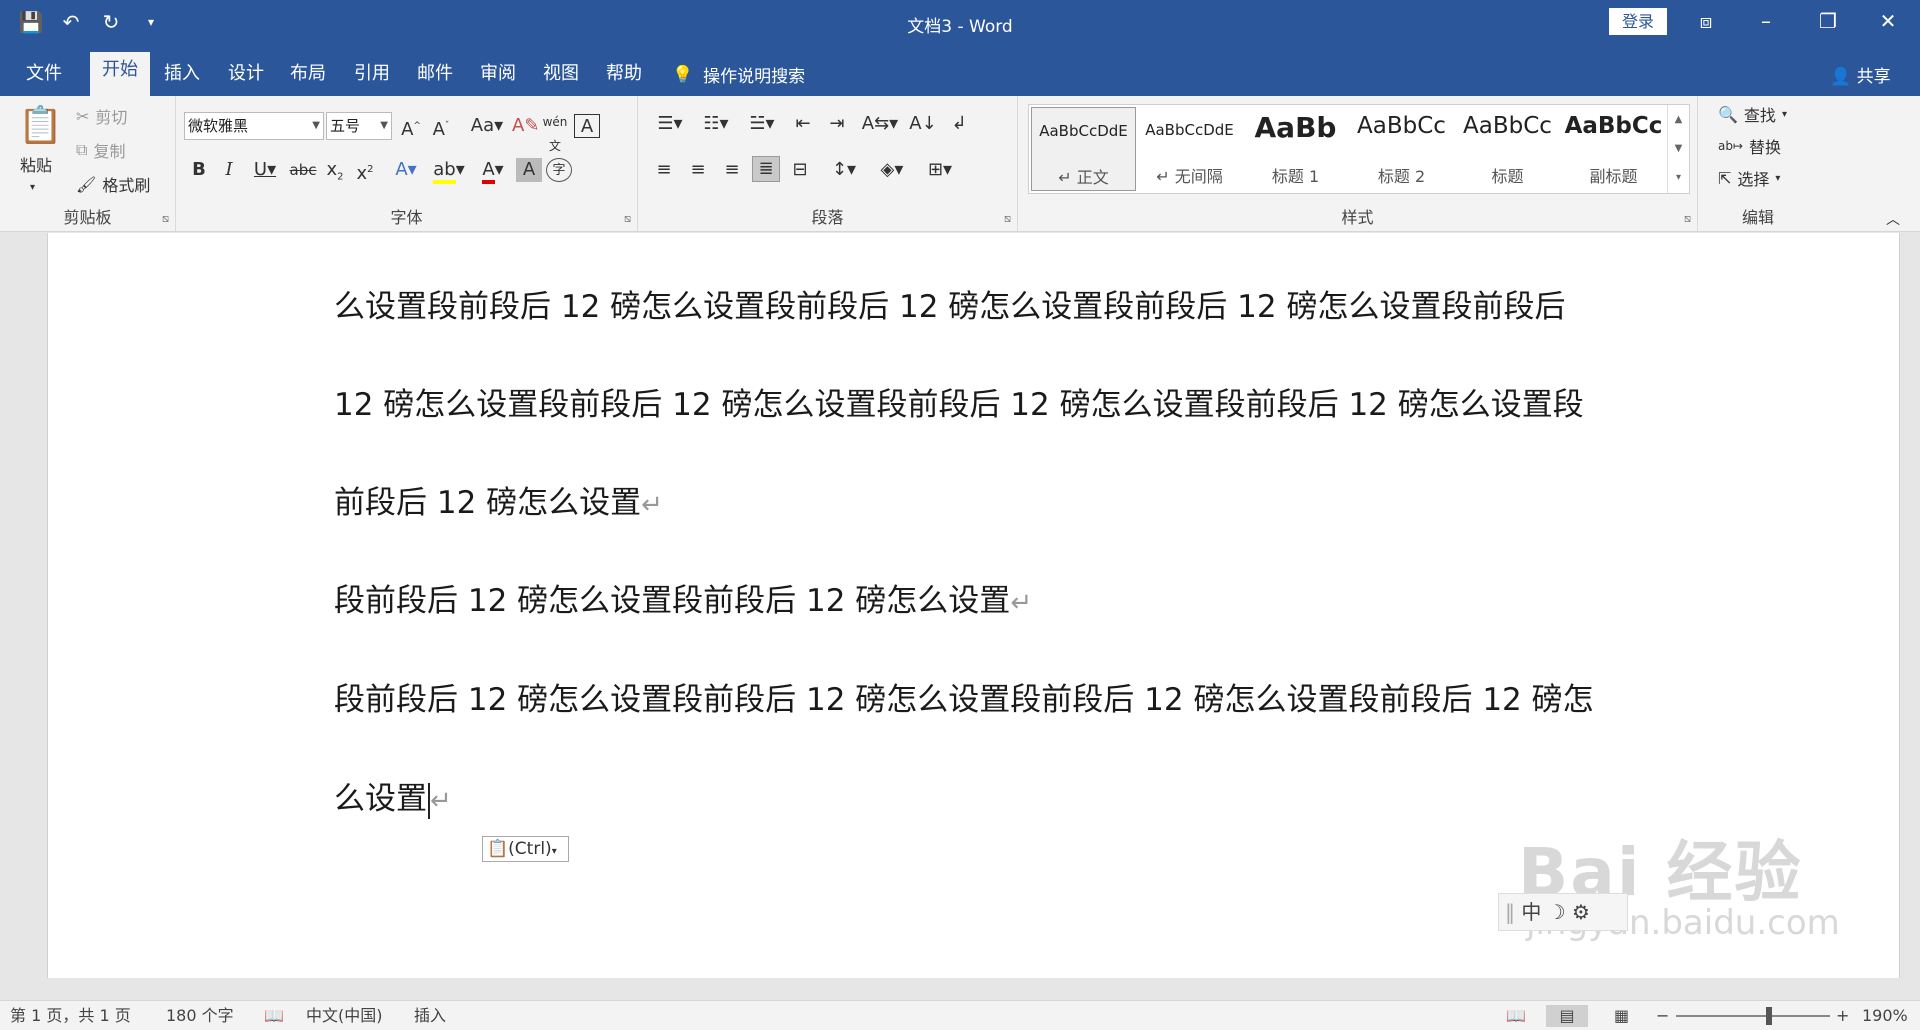 This screenshot has height=1030, width=1920. I want to click on tell-me-search: 💡 操作说明搜索, so click(738, 75).